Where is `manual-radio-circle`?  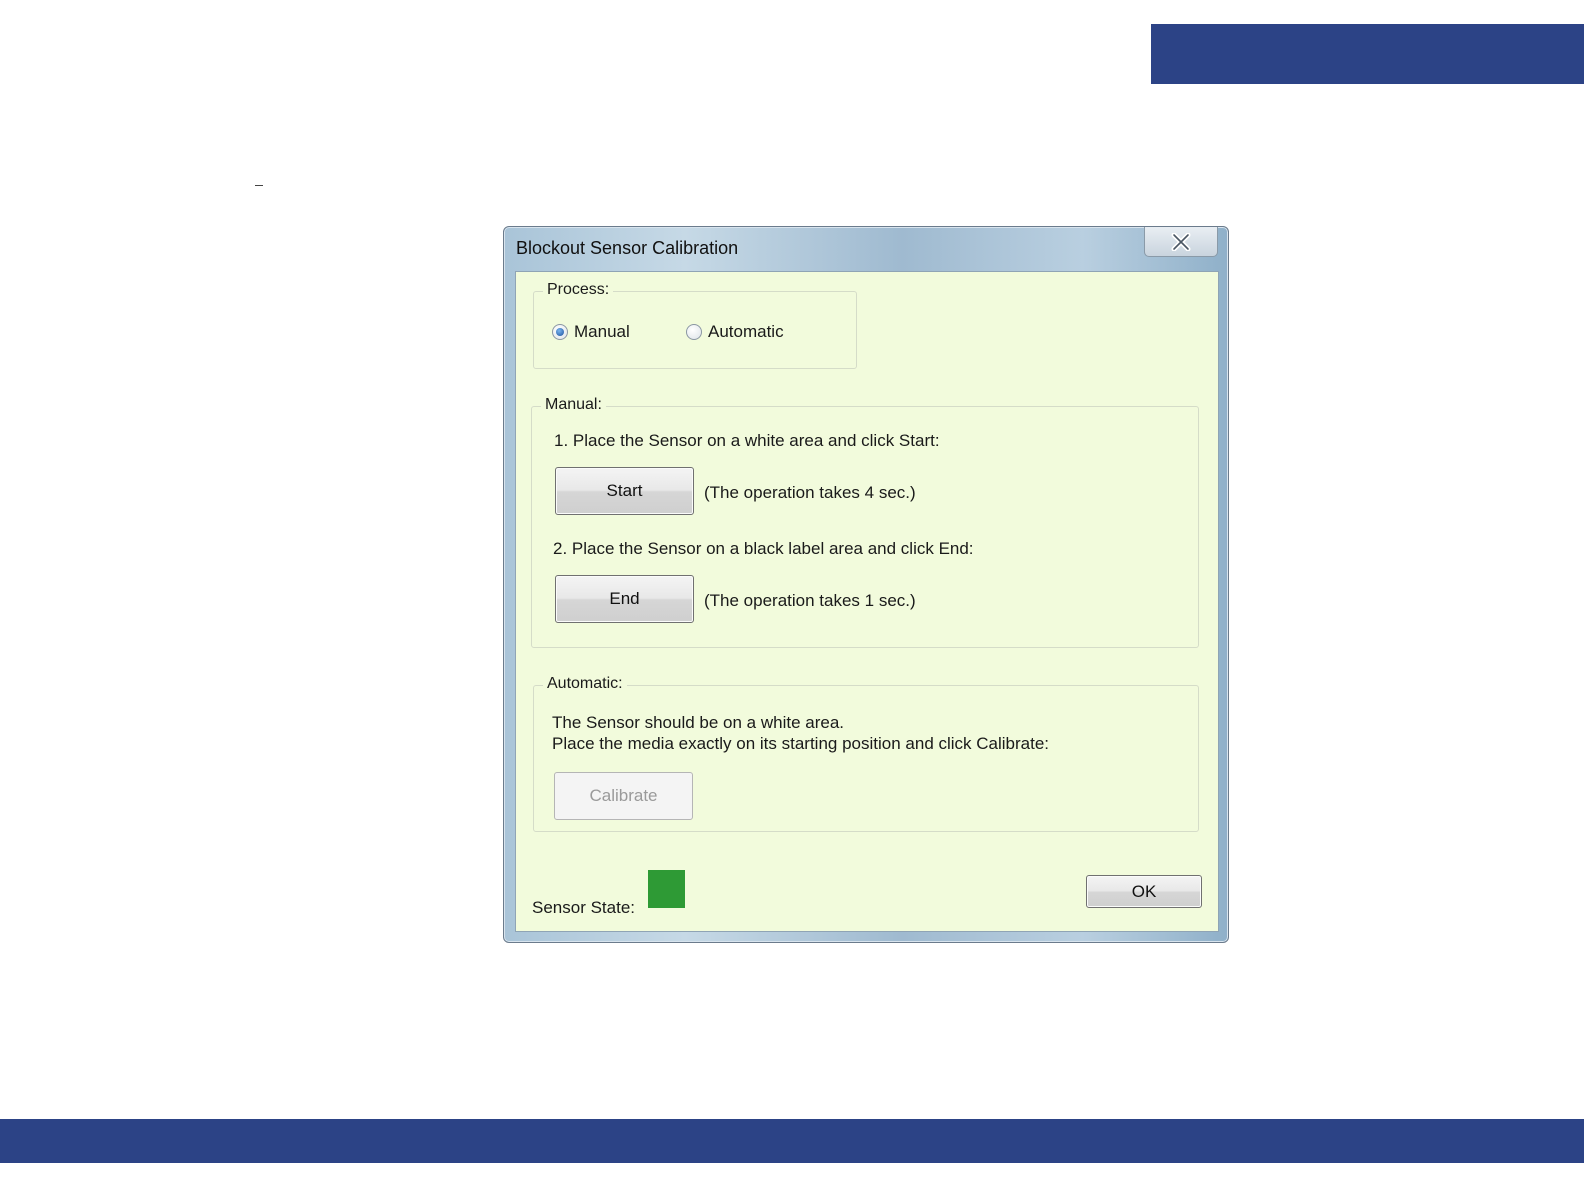
manual-radio-circle is located at coordinates (560, 332).